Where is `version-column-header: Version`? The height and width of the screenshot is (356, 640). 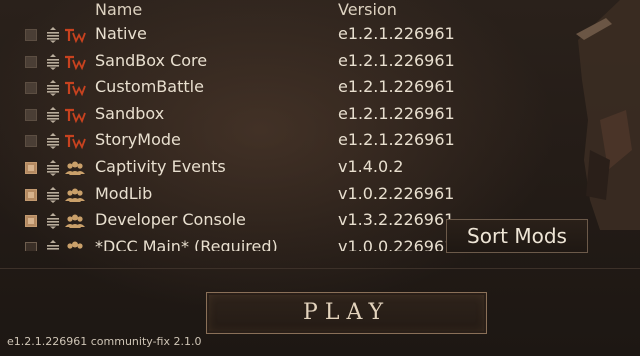
version-column-header: Version is located at coordinates (367, 9).